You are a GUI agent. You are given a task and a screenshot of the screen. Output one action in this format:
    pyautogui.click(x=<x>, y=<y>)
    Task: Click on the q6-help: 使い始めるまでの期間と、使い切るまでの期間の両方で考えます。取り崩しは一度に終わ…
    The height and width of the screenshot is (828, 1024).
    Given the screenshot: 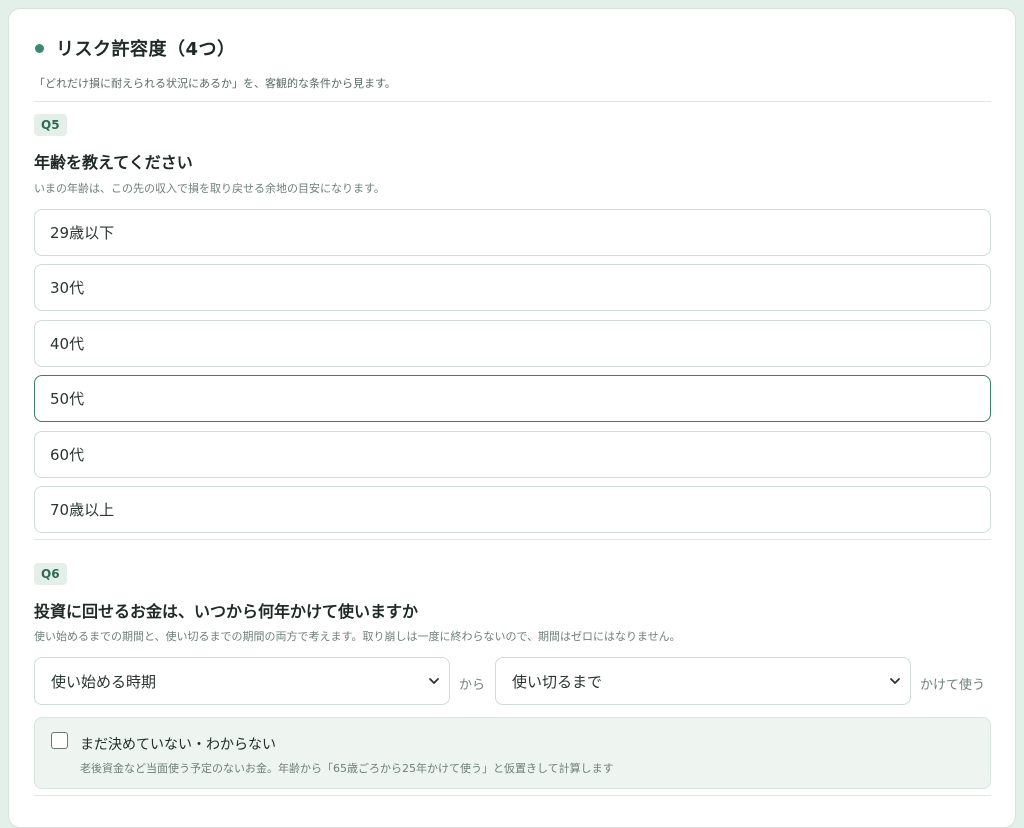 What is the action you would take?
    pyautogui.click(x=357, y=636)
    